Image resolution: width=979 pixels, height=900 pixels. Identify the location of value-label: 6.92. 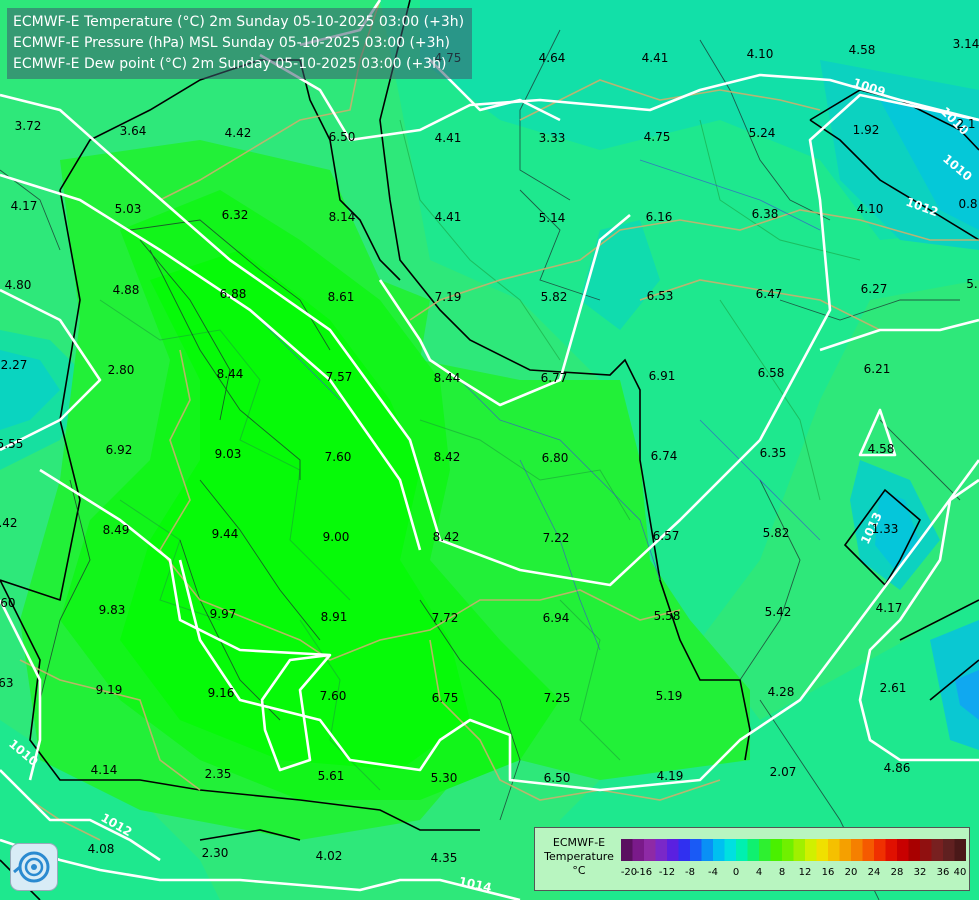
(119, 450).